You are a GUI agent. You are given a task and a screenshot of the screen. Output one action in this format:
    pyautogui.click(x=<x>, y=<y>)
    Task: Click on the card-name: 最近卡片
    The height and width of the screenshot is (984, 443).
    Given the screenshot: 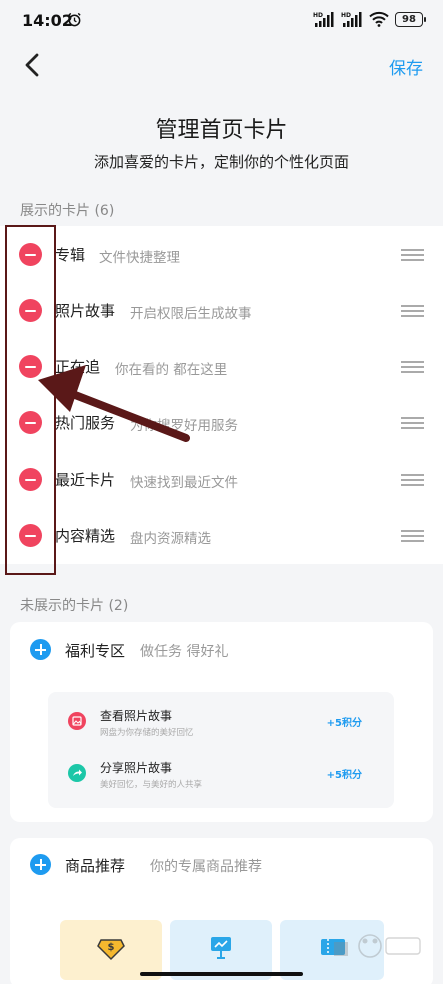 What is the action you would take?
    pyautogui.click(x=85, y=480)
    